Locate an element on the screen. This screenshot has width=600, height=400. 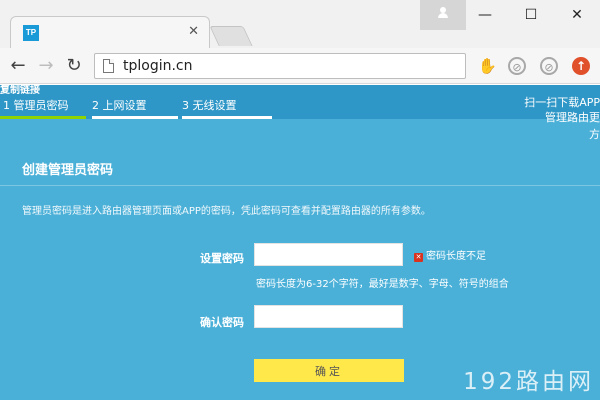
user-profile-button is located at coordinates (443, 15).